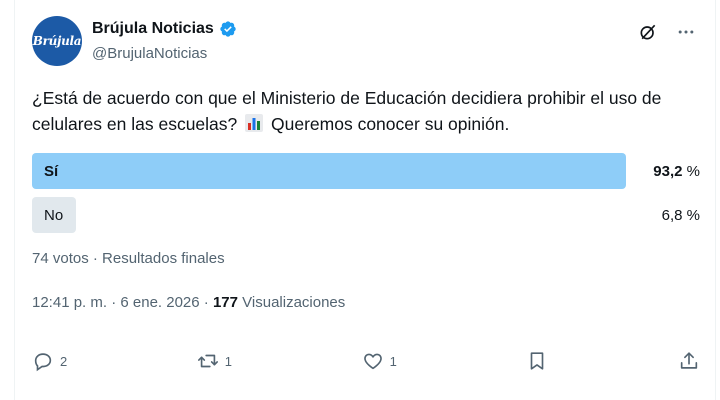  Describe the element at coordinates (329, 171) in the screenshot. I see `poll-bar-si` at that location.